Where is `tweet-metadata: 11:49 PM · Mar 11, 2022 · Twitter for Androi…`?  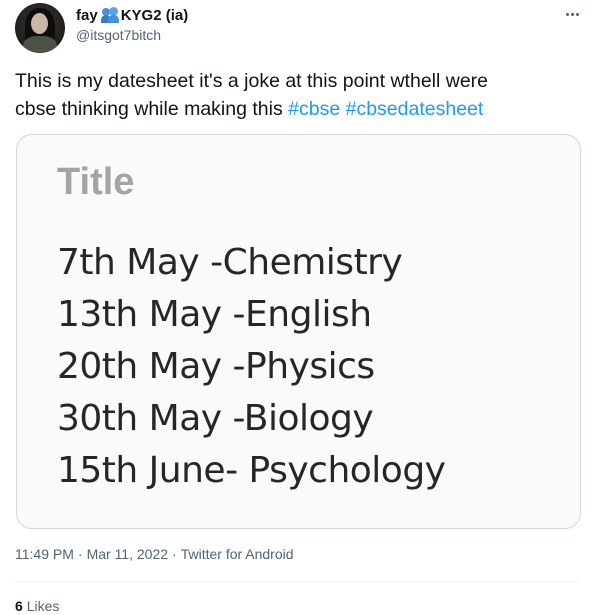
tweet-metadata: 11:49 PM · Mar 11, 2022 · Twitter for Androi… is located at coordinates (154, 554).